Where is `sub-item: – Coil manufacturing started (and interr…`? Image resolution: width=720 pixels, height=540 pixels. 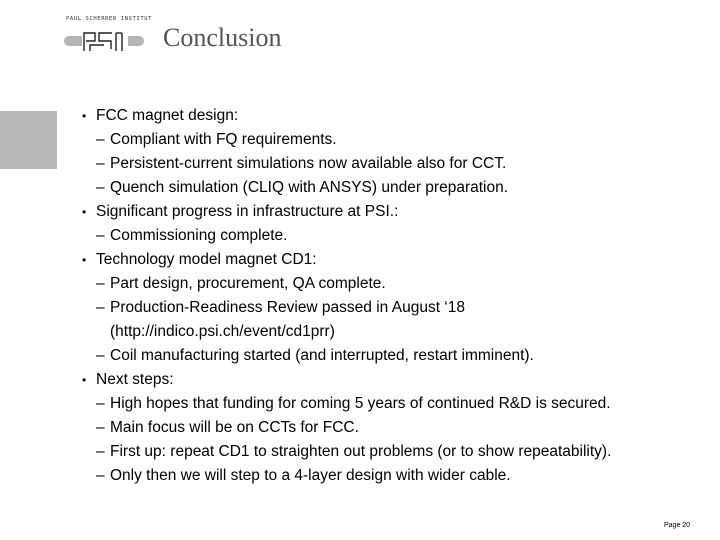
sub-item: – Coil manufacturing started (and interr… is located at coordinates (315, 356).